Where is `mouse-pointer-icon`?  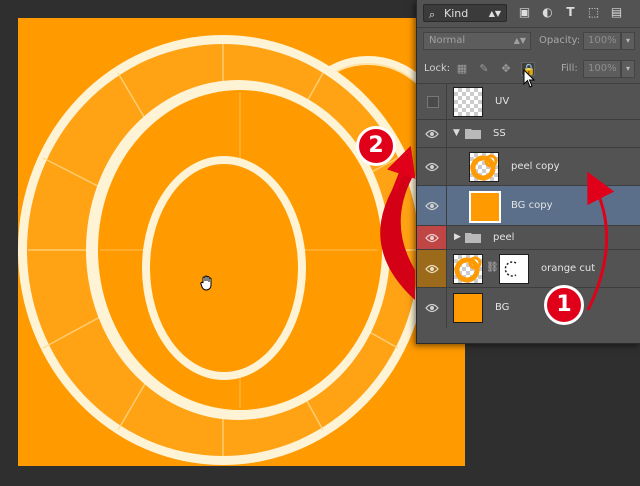
mouse-pointer-icon is located at coordinates (529, 80).